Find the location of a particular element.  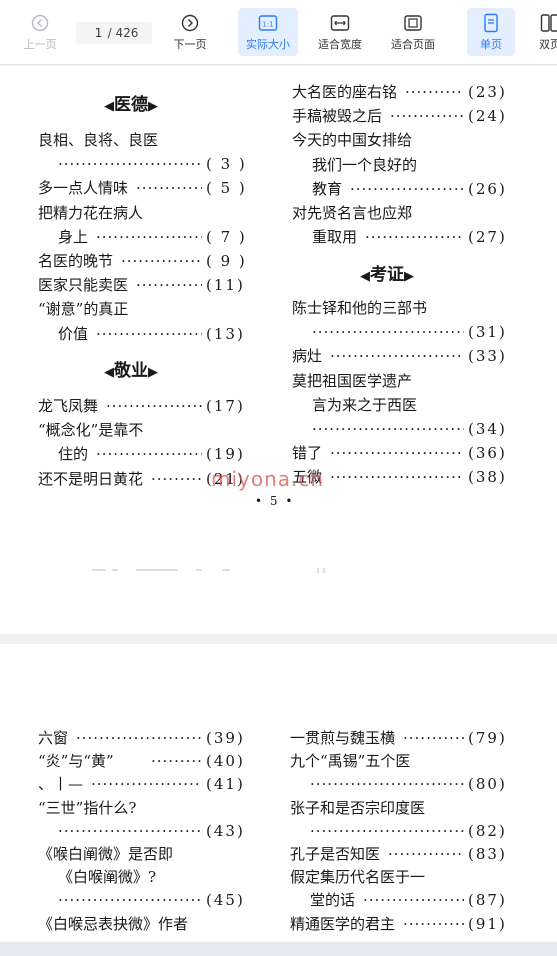

toc-entry: 莫把祖国医学遗产 is located at coordinates (407, 381).